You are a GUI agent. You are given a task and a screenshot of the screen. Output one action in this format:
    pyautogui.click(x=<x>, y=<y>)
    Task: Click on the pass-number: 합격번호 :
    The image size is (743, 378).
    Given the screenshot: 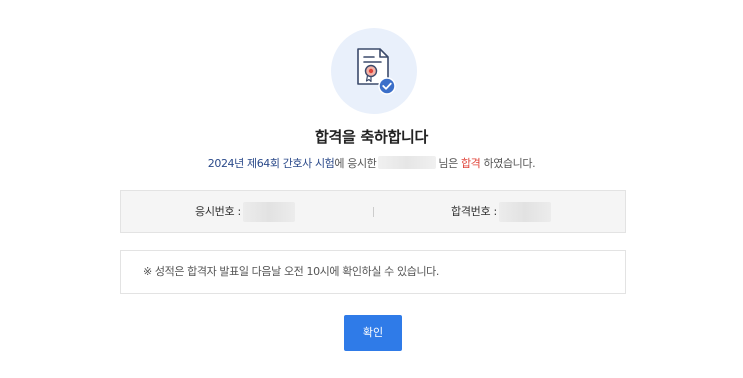 What is the action you would take?
    pyautogui.click(x=501, y=211)
    